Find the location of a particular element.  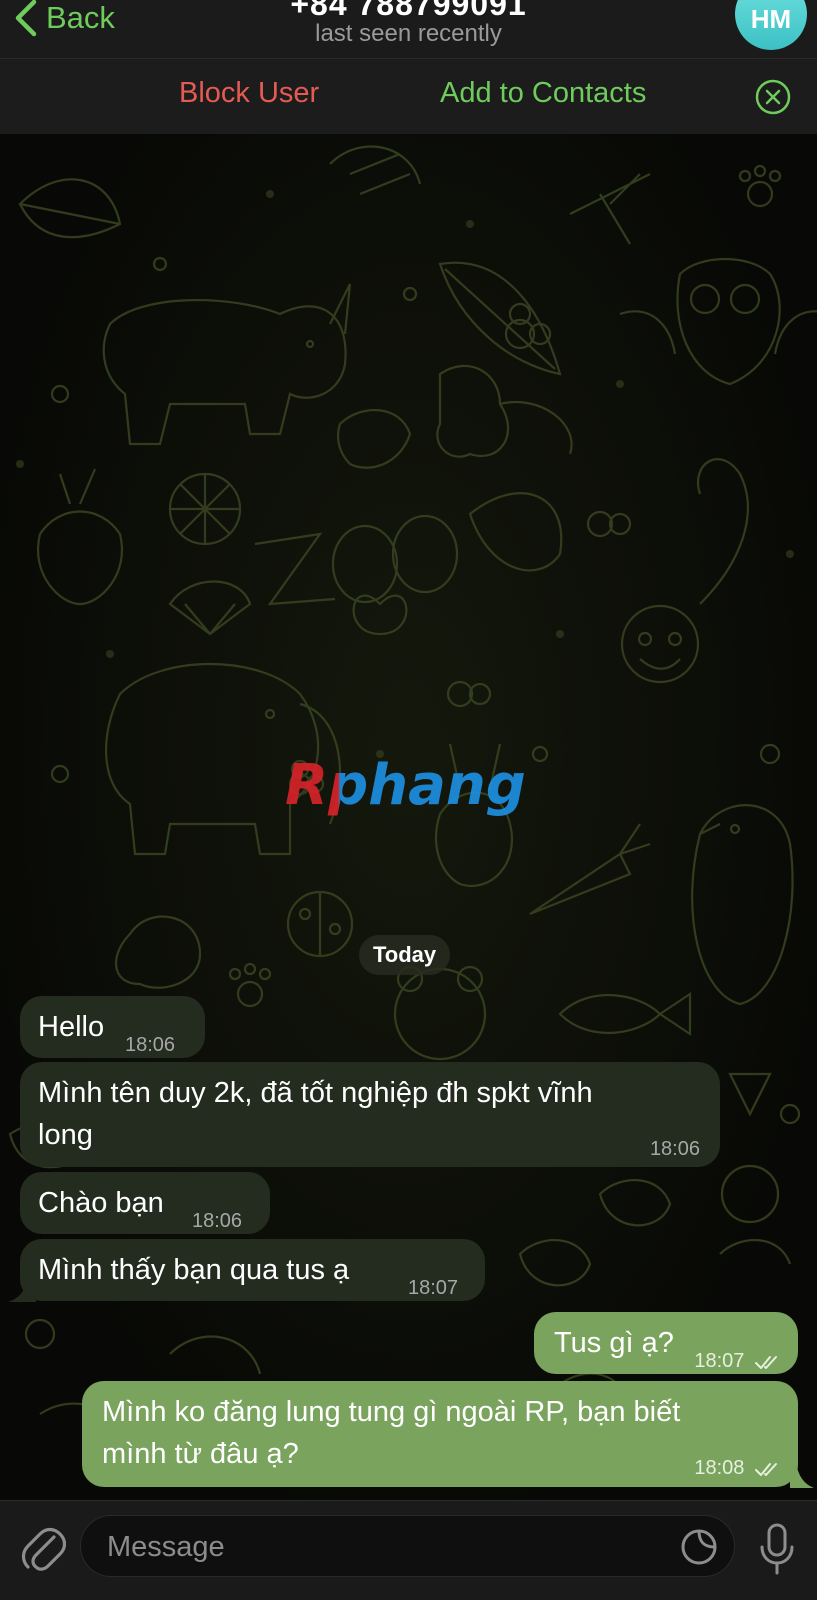

add-to-contacts-button: Add to Contacts is located at coordinates (543, 93).